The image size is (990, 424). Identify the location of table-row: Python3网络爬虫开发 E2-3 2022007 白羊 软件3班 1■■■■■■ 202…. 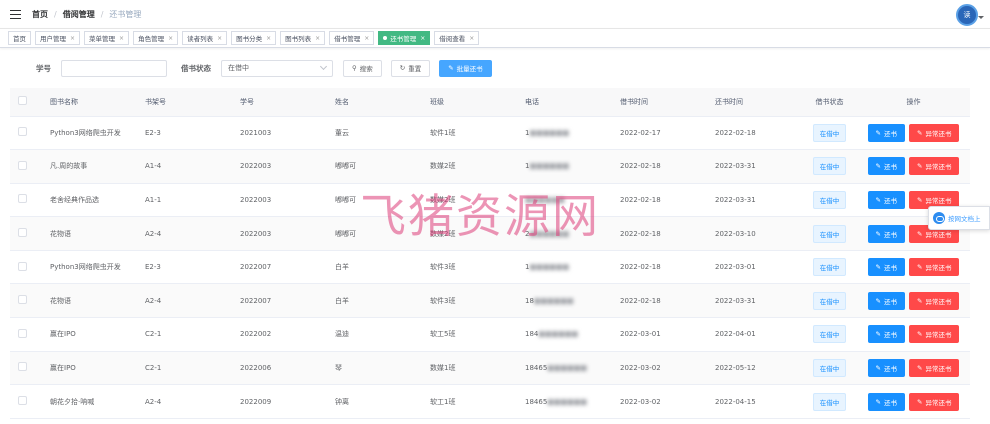
(490, 267).